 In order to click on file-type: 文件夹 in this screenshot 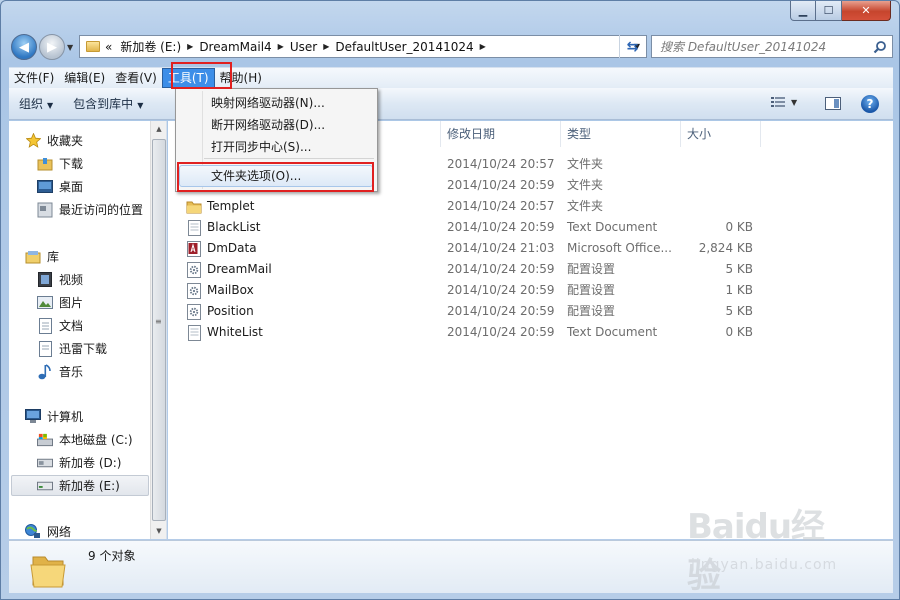, I will do `click(585, 164)`.